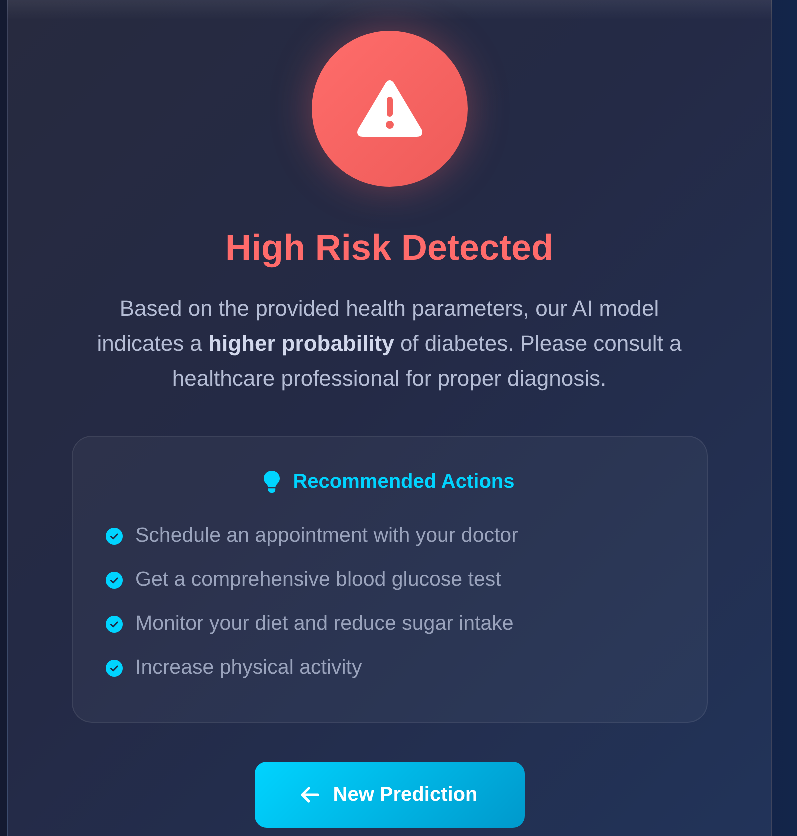 This screenshot has height=836, width=797. Describe the element at coordinates (389, 248) in the screenshot. I see `result-title: High Risk Detected` at that location.